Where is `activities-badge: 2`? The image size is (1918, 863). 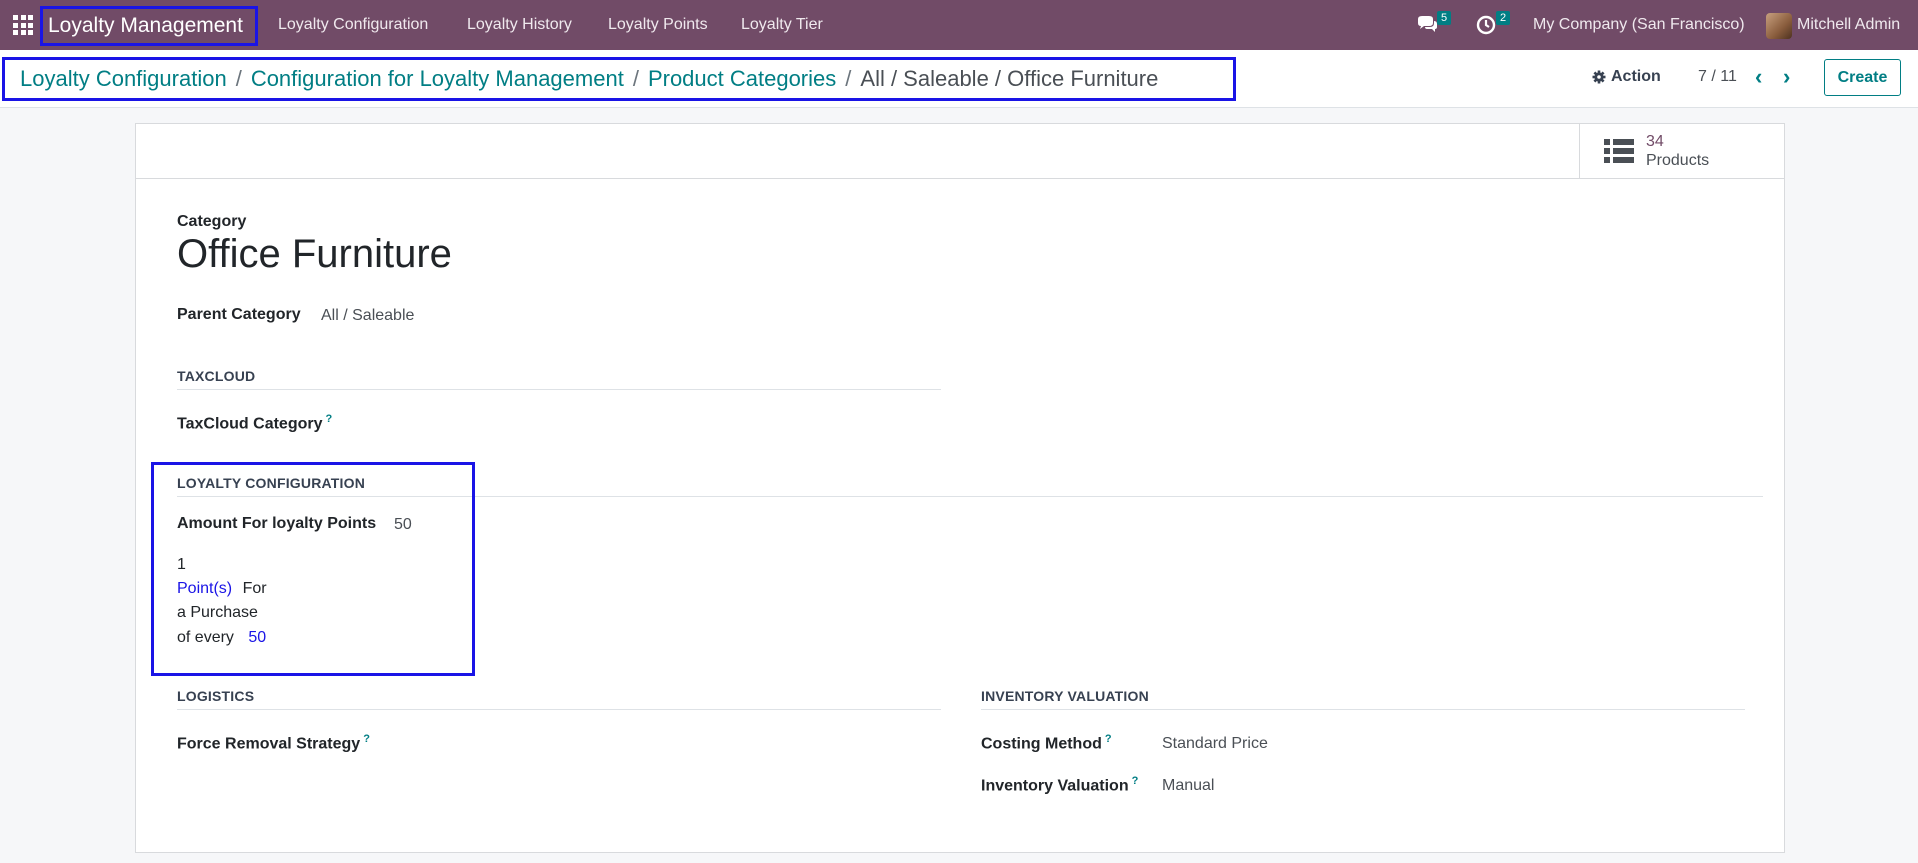 activities-badge: 2 is located at coordinates (1503, 18).